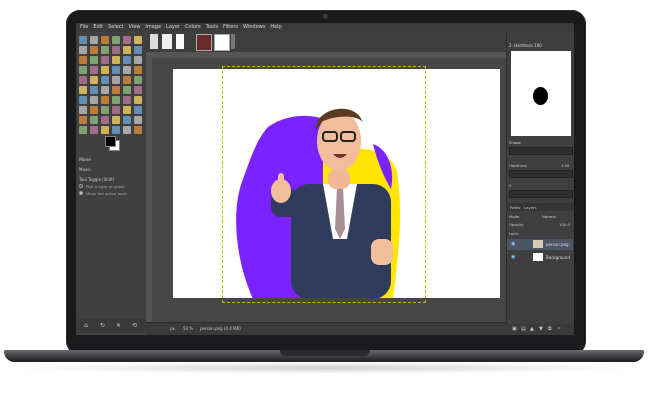 The height and width of the screenshot is (400, 650). Describe the element at coordinates (233, 41) in the screenshot. I see `tab-close-icon` at that location.